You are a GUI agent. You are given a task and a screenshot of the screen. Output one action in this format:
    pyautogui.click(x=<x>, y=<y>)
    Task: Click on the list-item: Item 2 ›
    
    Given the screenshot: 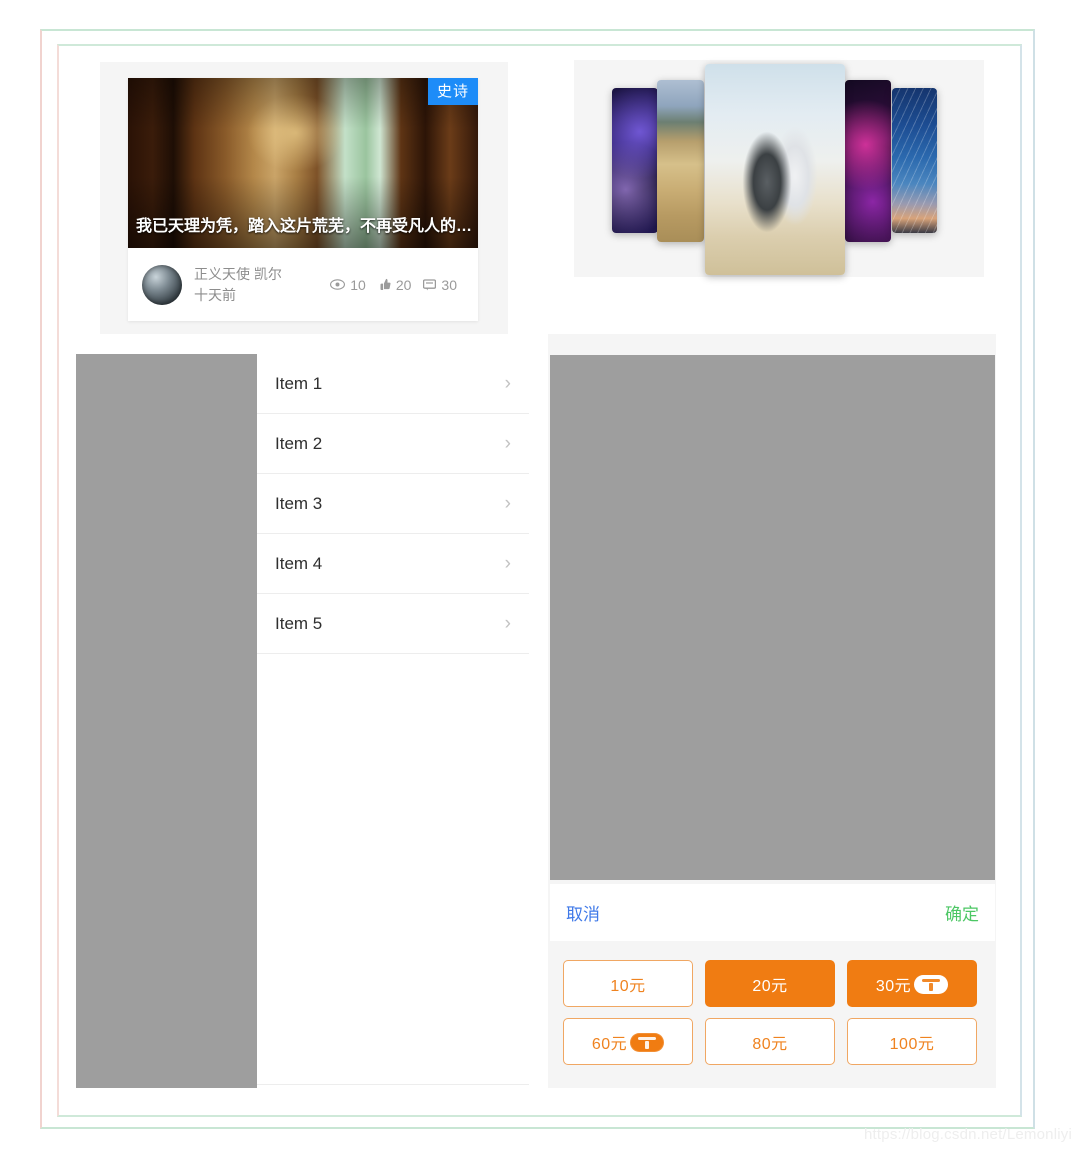 What is the action you would take?
    pyautogui.click(x=393, y=444)
    